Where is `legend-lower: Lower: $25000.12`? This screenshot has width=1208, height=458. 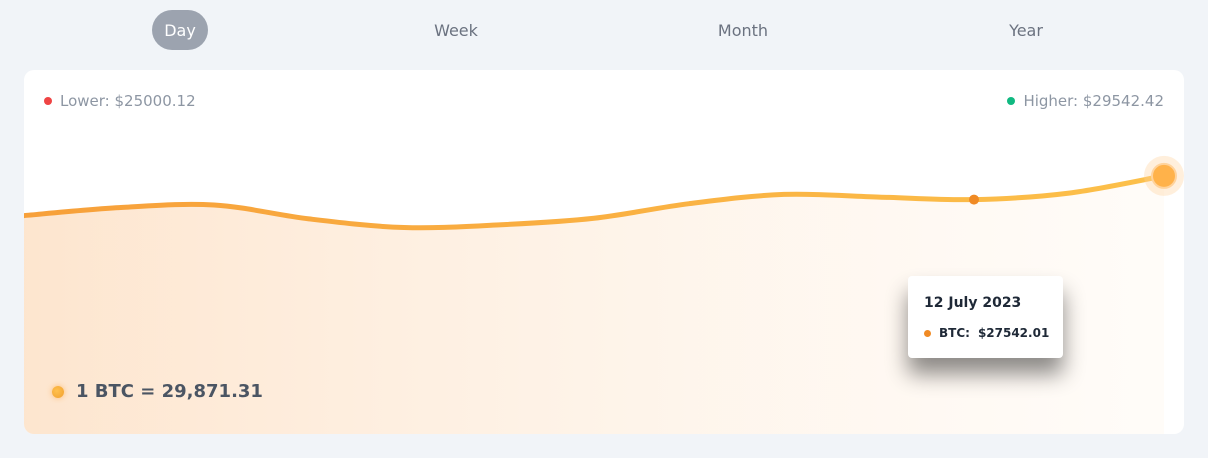
legend-lower: Lower: $25000.12 is located at coordinates (120, 101).